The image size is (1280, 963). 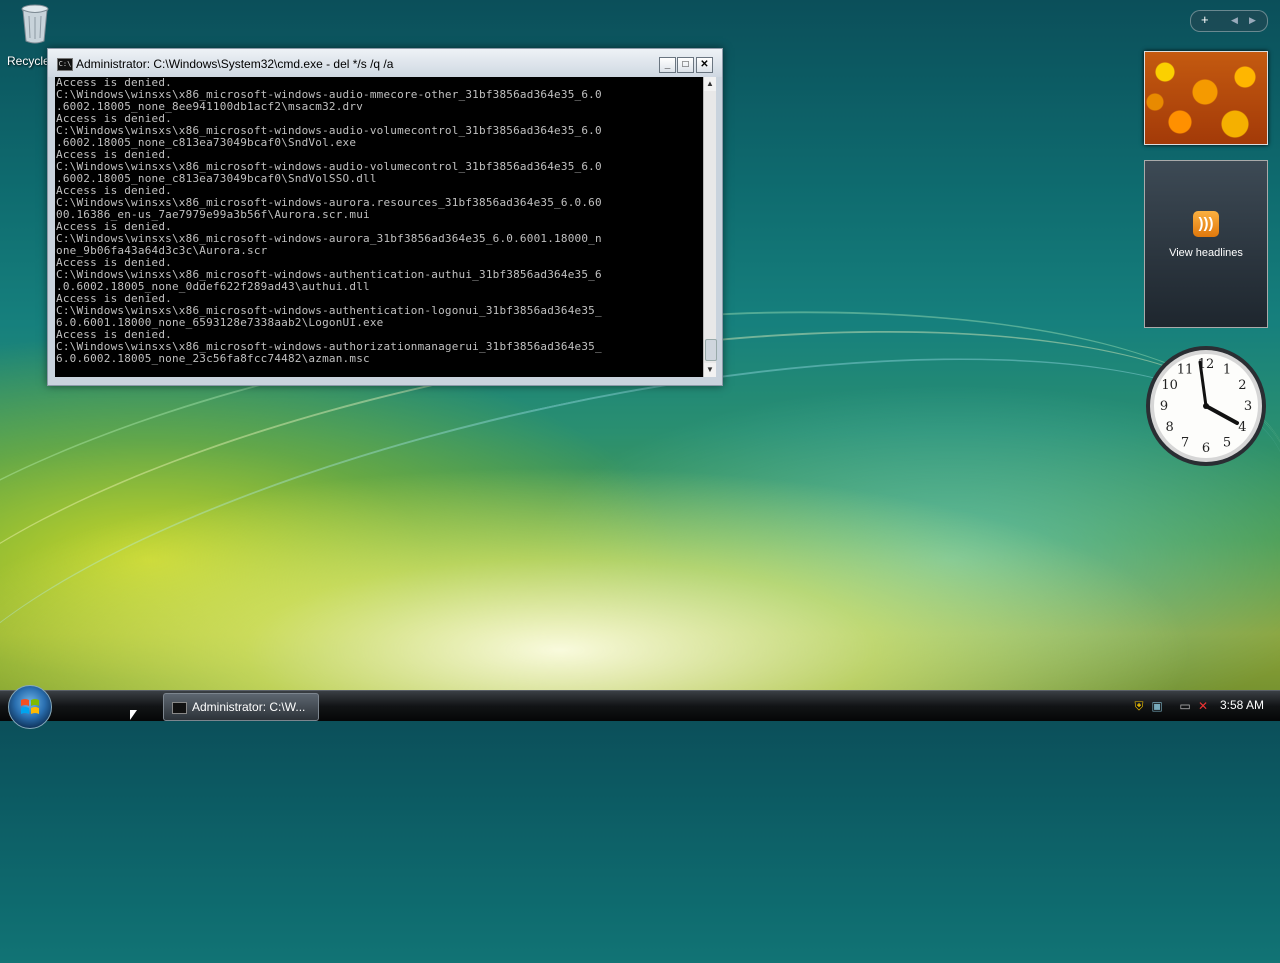 I want to click on clock-number: 3, so click(x=1248, y=406).